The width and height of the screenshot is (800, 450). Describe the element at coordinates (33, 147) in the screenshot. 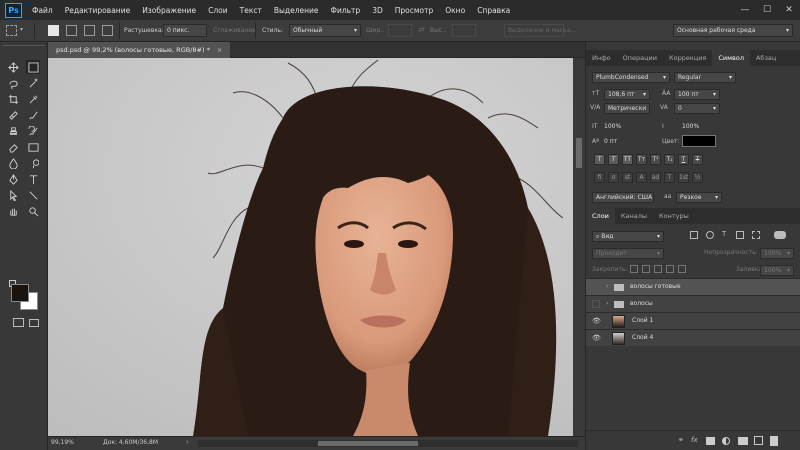

I see `gradient-tool-icon` at that location.